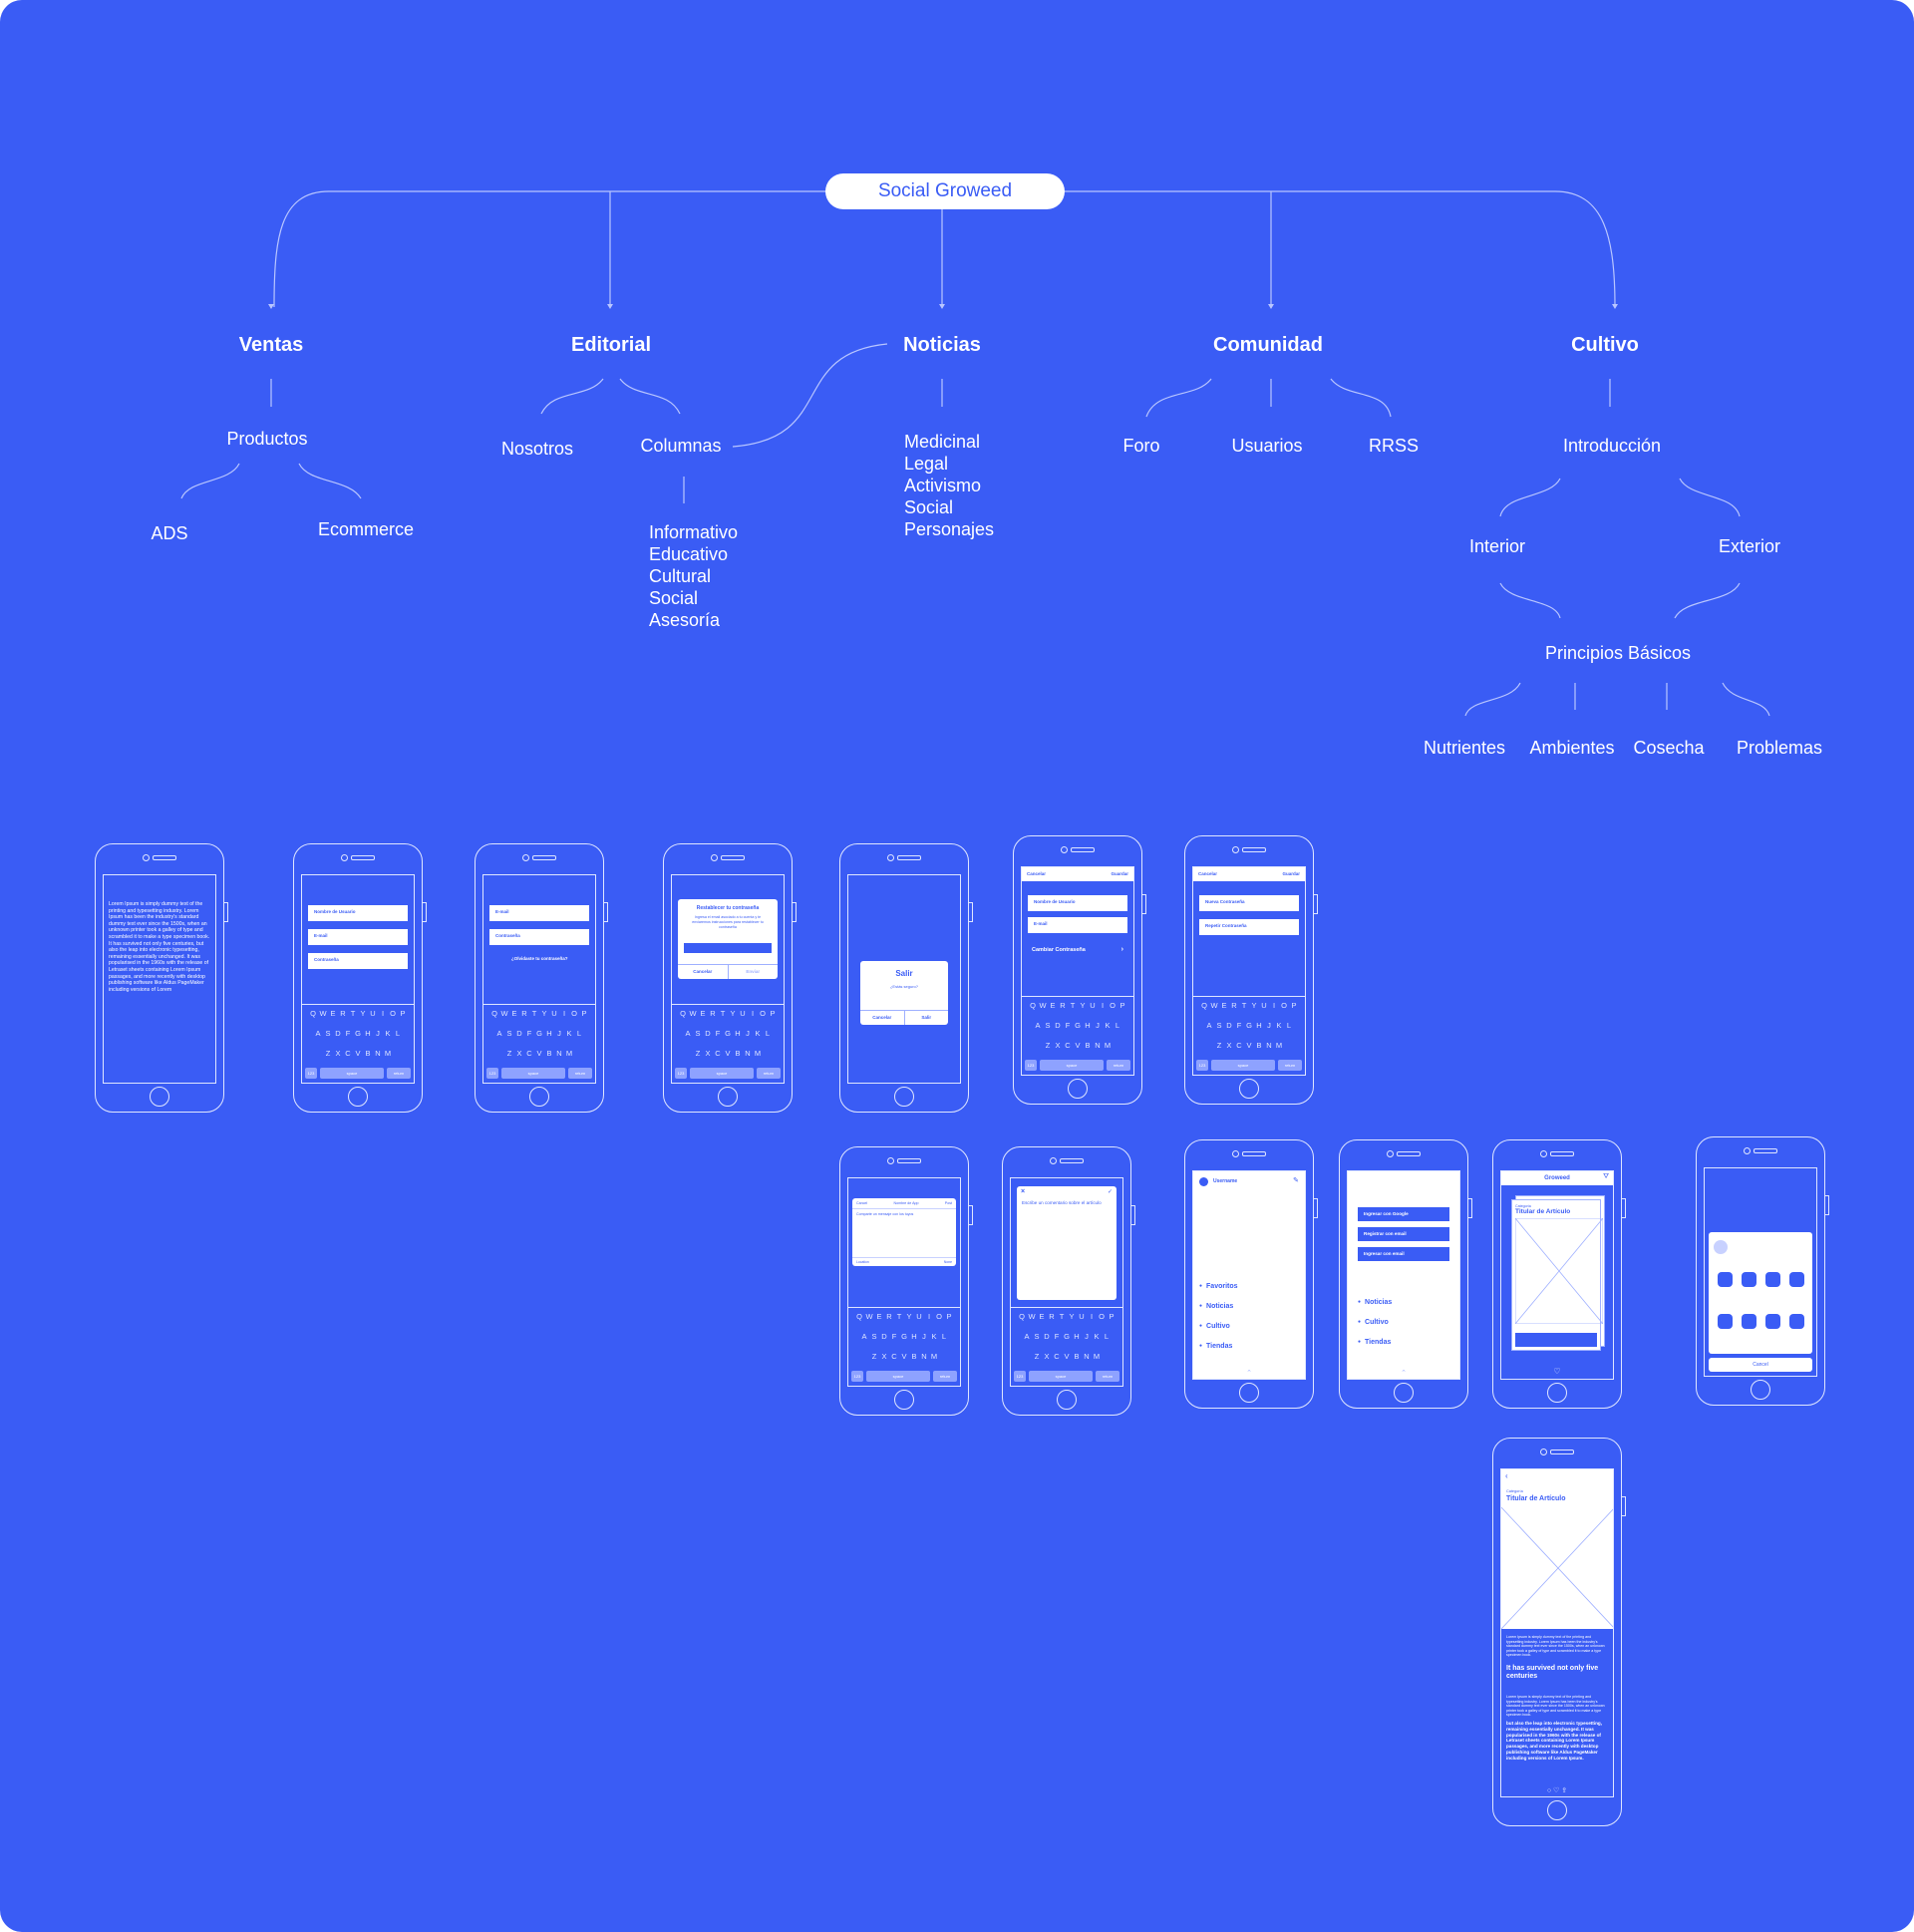  I want to click on key-space: space, so click(722, 1073).